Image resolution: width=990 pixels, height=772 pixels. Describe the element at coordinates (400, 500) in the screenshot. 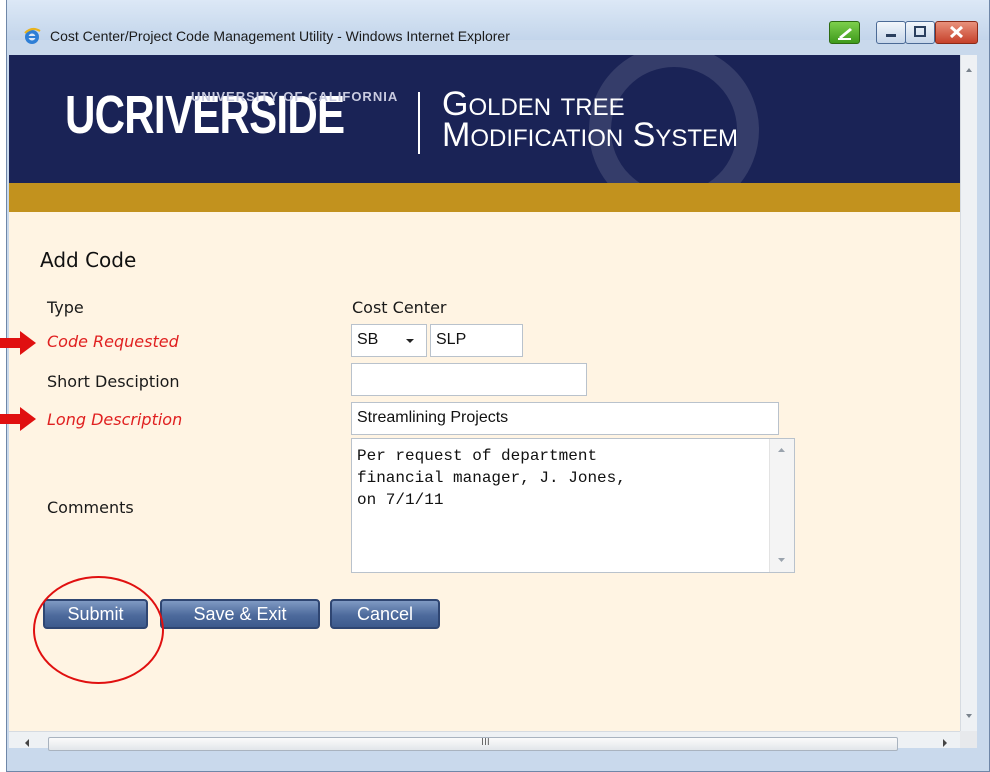

I see `comments-line: on 7/1/11` at that location.